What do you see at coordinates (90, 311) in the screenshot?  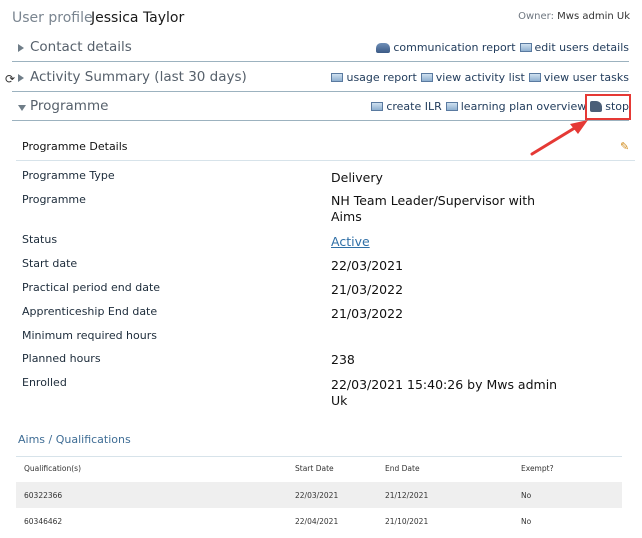 I see `field-label: Apprenticeship End date` at bounding box center [90, 311].